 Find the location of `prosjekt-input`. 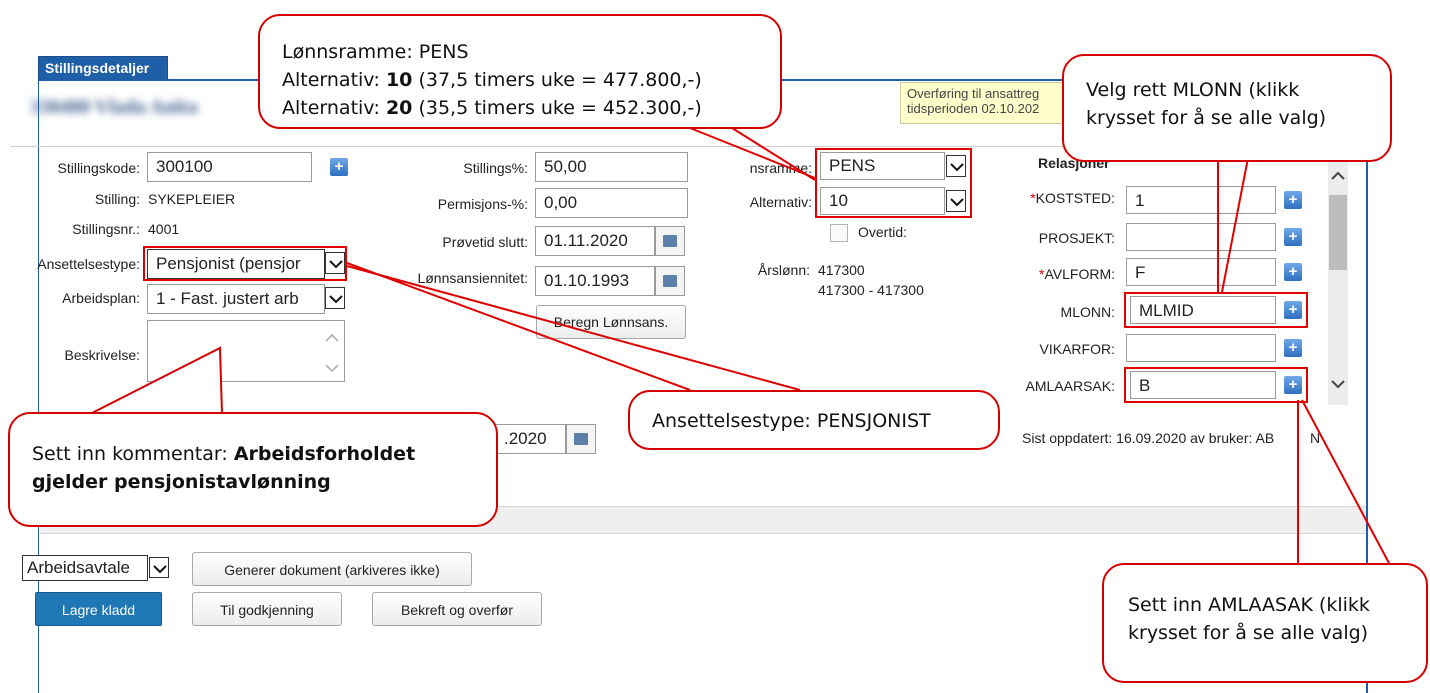

prosjekt-input is located at coordinates (1201, 237).